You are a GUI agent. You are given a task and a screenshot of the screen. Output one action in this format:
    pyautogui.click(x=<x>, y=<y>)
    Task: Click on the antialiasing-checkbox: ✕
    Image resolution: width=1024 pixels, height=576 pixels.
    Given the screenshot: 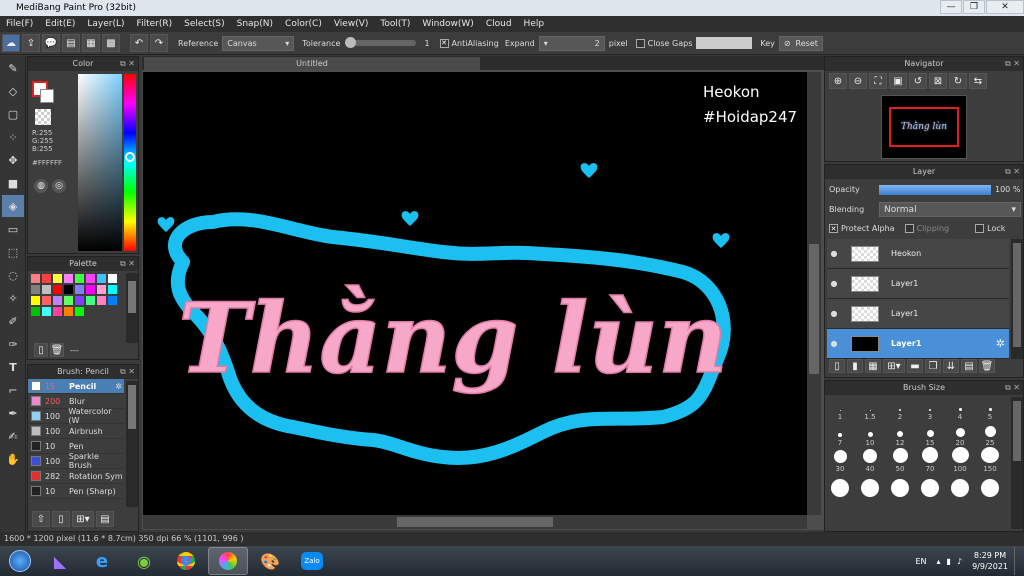 What is the action you would take?
    pyautogui.click(x=444, y=43)
    